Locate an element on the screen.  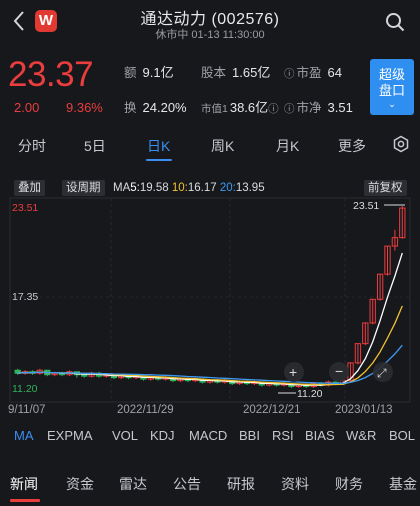
chart-toolbar: 叠加 设周期 MA5:19.58 10:16.17 20:13.95 前复权 is located at coordinates (210, 188).